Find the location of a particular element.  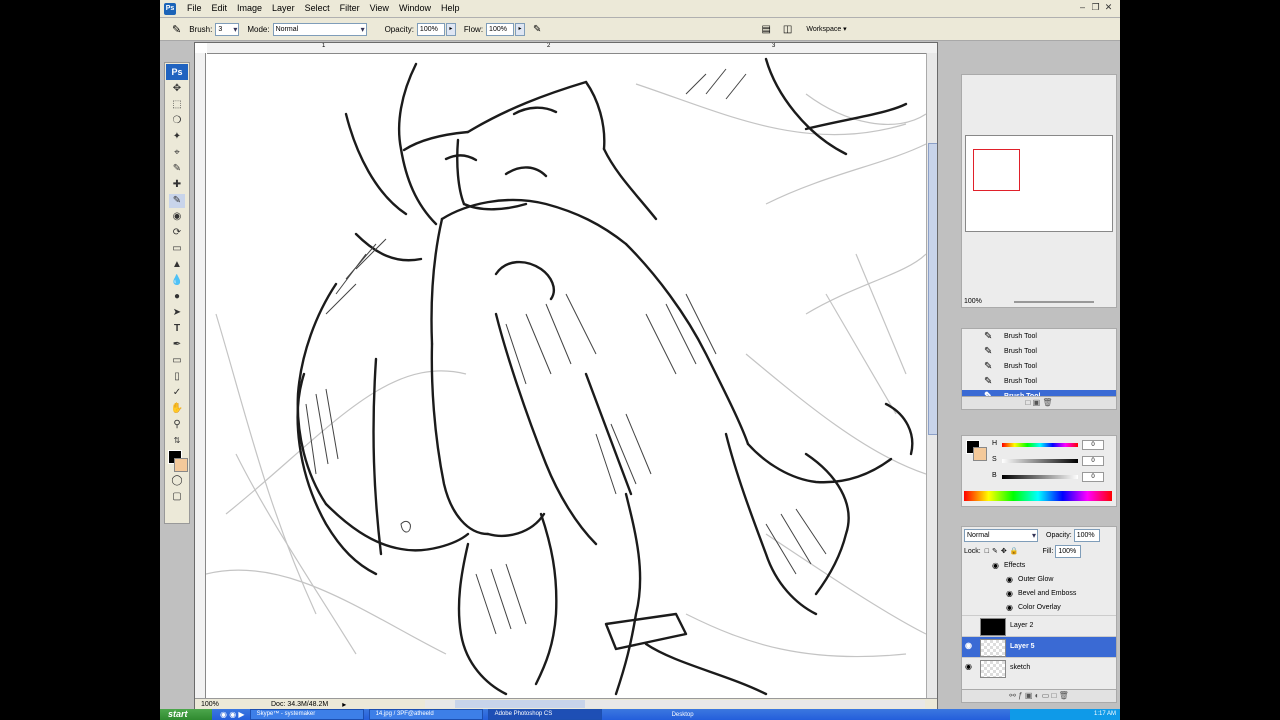

blend-mode-select: Normal is located at coordinates (1001, 535).